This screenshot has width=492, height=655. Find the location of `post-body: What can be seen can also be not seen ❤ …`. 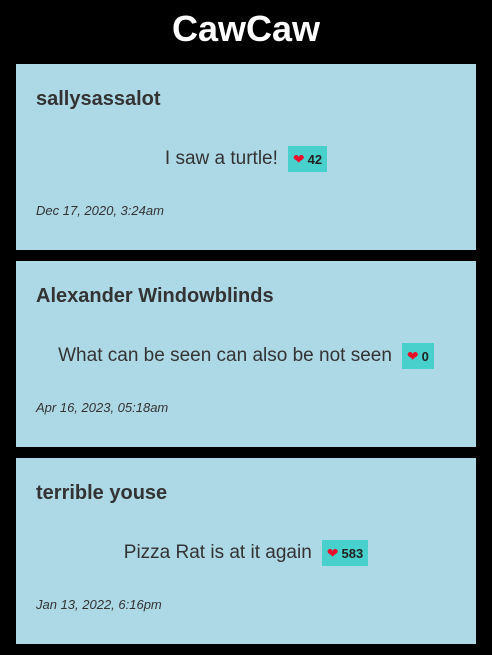

post-body: What can be seen can also be not seen ❤ … is located at coordinates (246, 356).